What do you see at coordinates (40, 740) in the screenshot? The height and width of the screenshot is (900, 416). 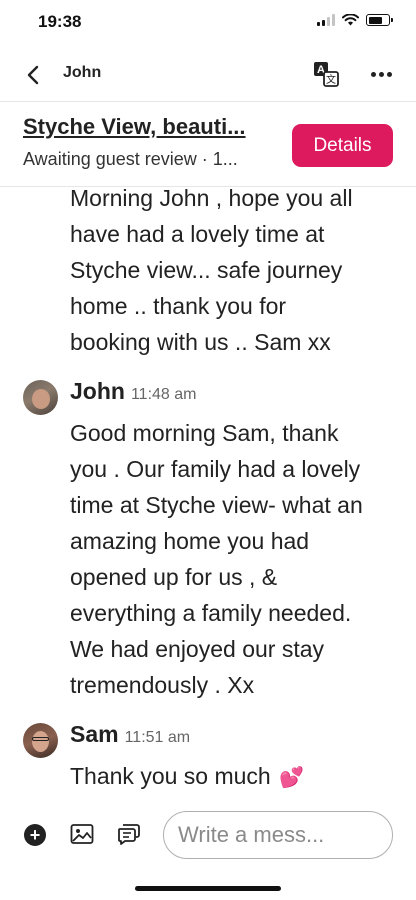 I see `avatar-sam` at bounding box center [40, 740].